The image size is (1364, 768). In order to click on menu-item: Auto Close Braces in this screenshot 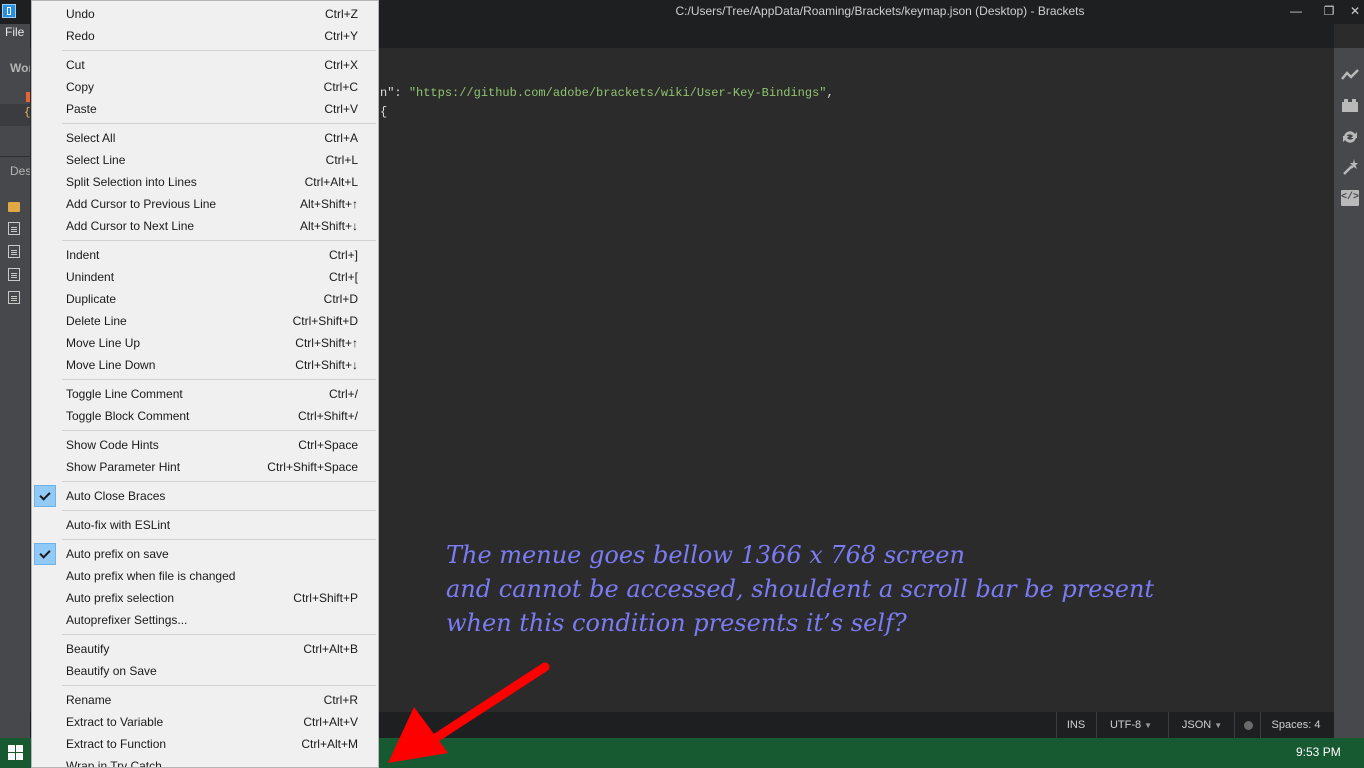, I will do `click(205, 496)`.